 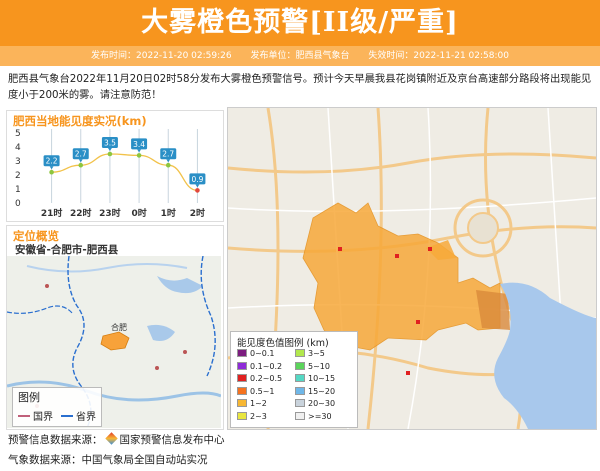 I want to click on legend-item: 5~10, so click(x=312, y=366).